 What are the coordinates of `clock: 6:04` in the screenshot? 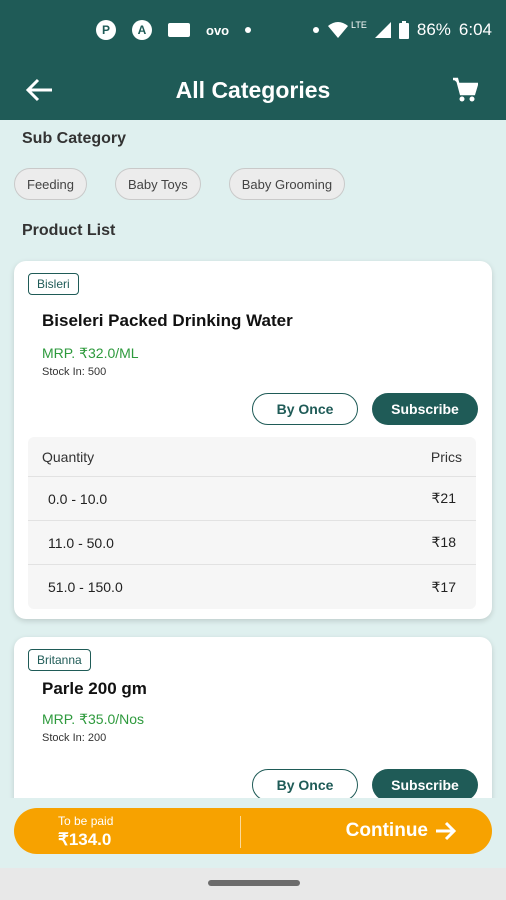 It's located at (475, 29).